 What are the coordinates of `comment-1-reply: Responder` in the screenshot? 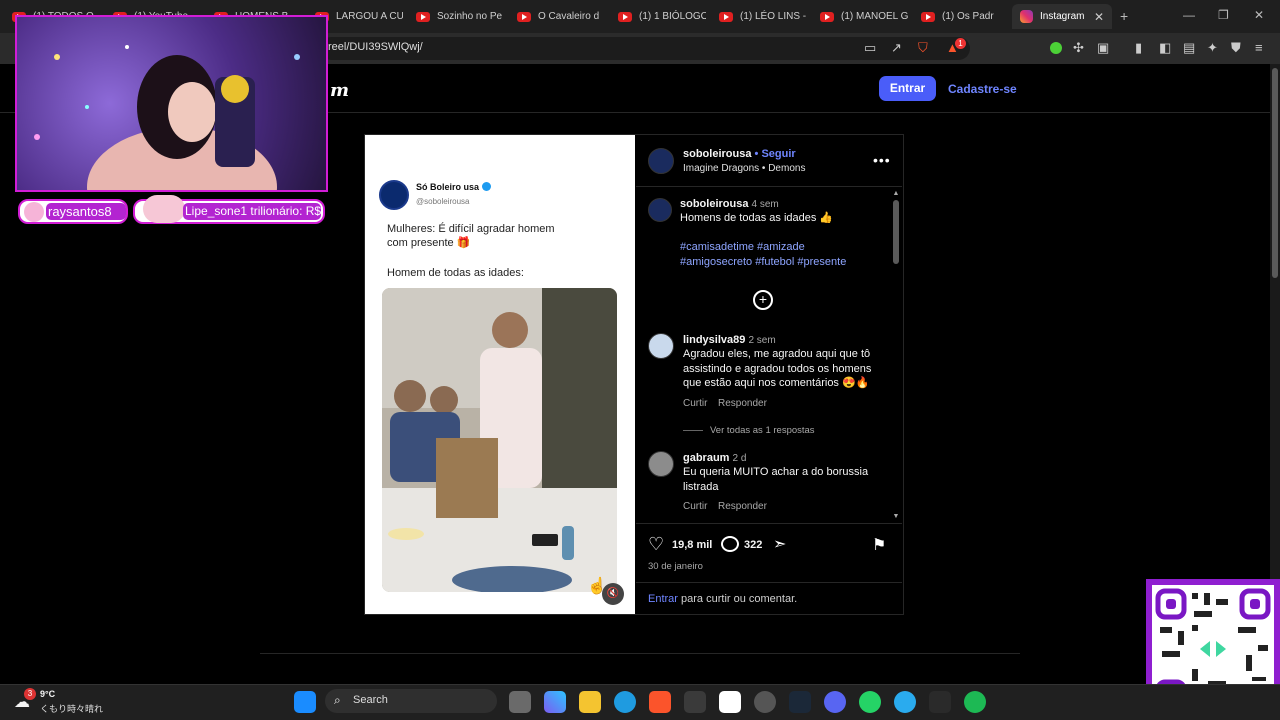 It's located at (742, 403).